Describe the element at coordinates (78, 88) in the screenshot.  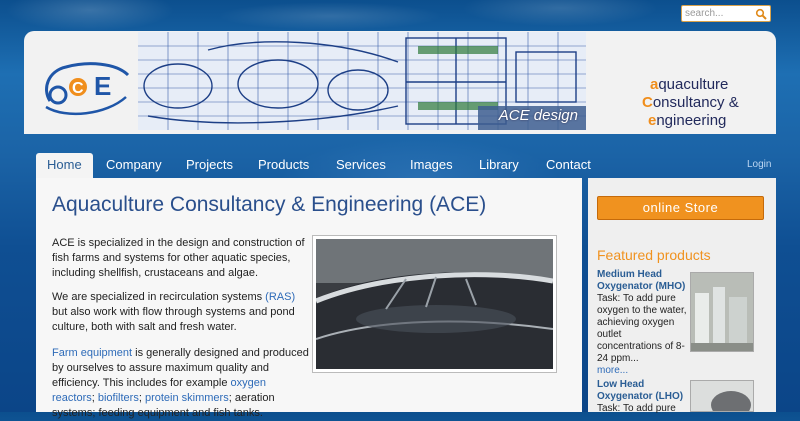
I see `svg-text: C` at that location.